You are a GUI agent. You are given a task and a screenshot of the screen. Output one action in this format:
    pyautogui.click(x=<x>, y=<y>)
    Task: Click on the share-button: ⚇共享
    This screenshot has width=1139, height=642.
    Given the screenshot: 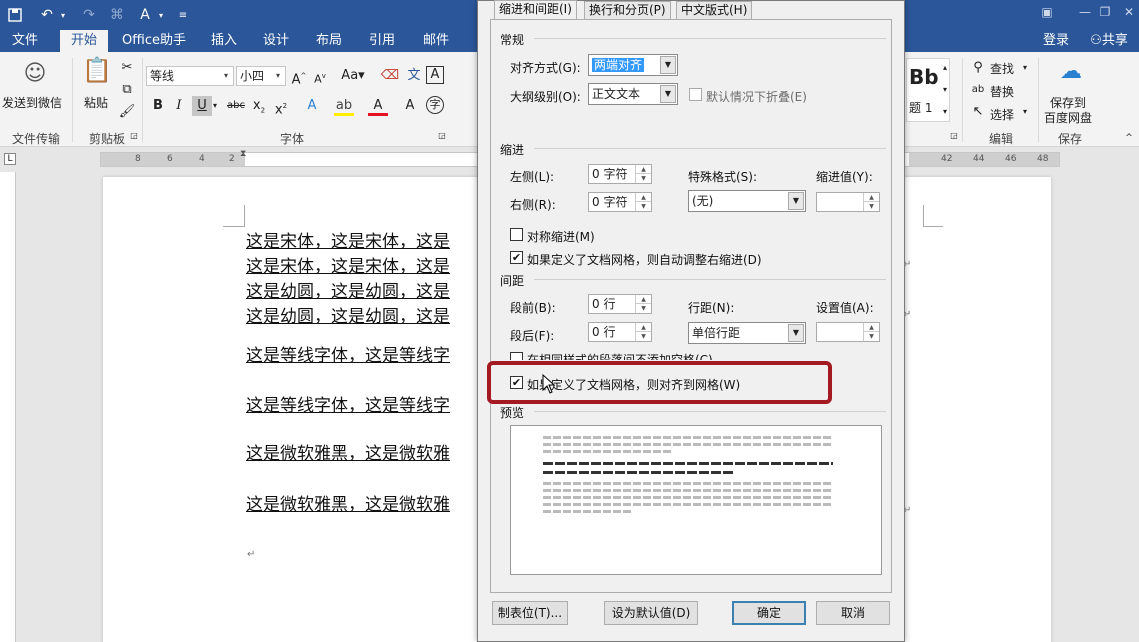 What is the action you would take?
    pyautogui.click(x=1109, y=41)
    